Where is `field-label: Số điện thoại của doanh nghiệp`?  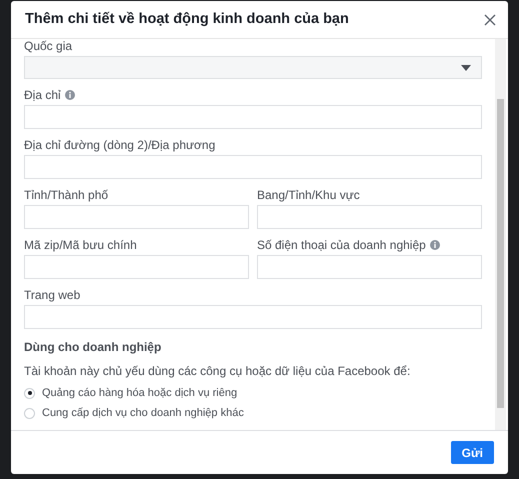 field-label: Số điện thoại của doanh nghiệp is located at coordinates (341, 245).